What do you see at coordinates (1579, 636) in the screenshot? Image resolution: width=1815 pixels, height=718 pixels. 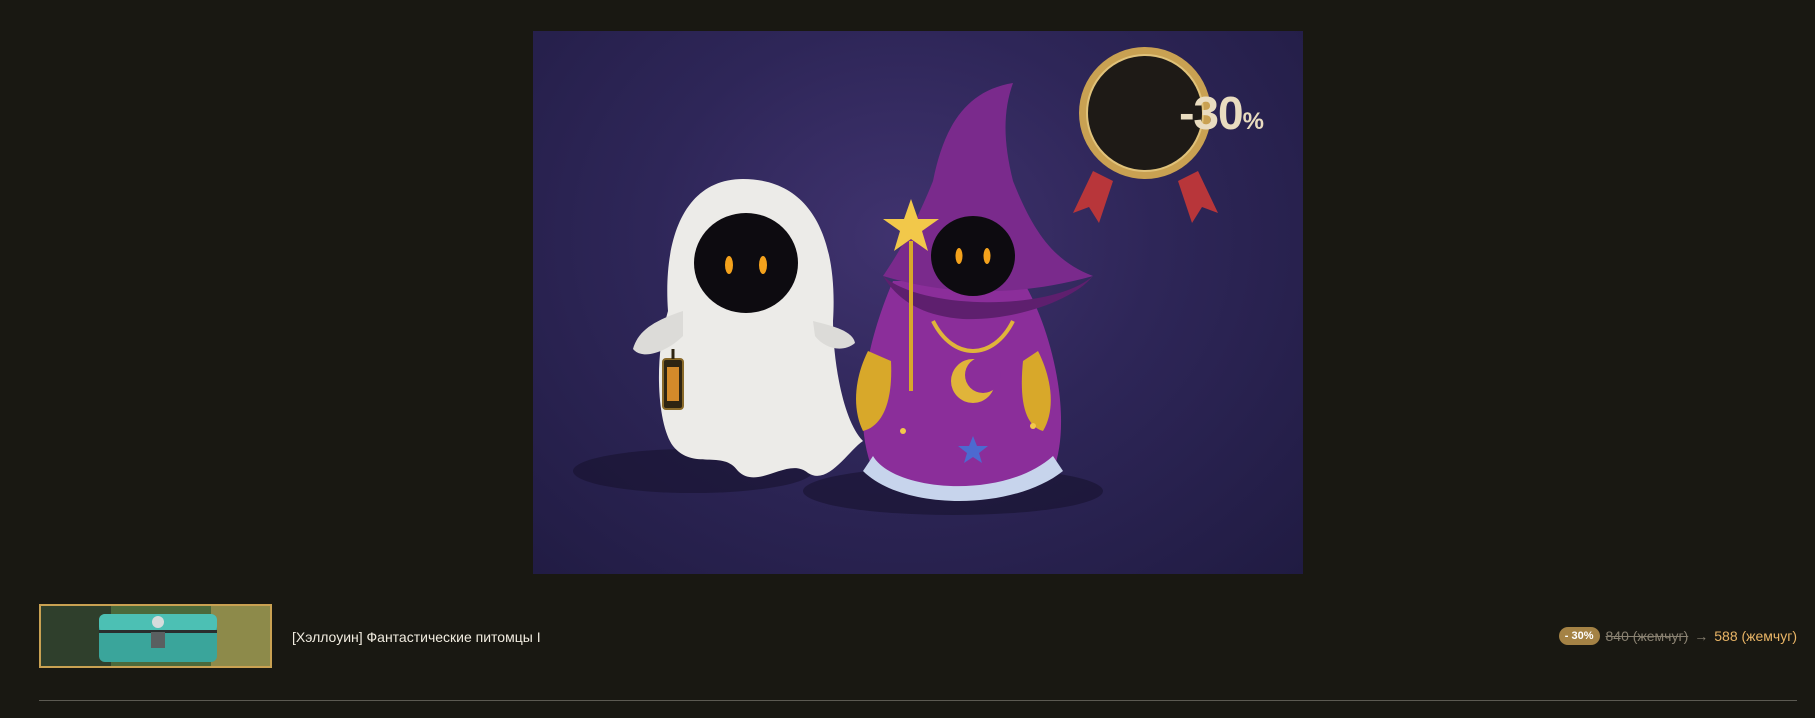 I see `discount-badge: - 30%` at bounding box center [1579, 636].